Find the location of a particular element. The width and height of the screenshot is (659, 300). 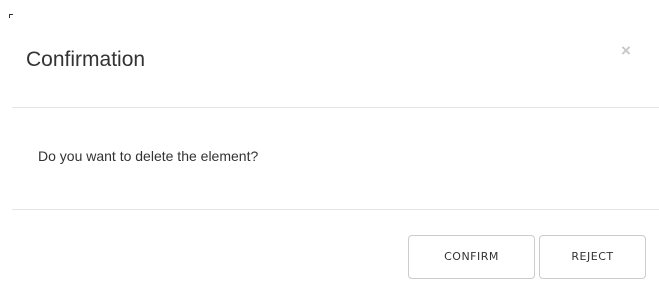

reject-button: REJECT is located at coordinates (592, 257).